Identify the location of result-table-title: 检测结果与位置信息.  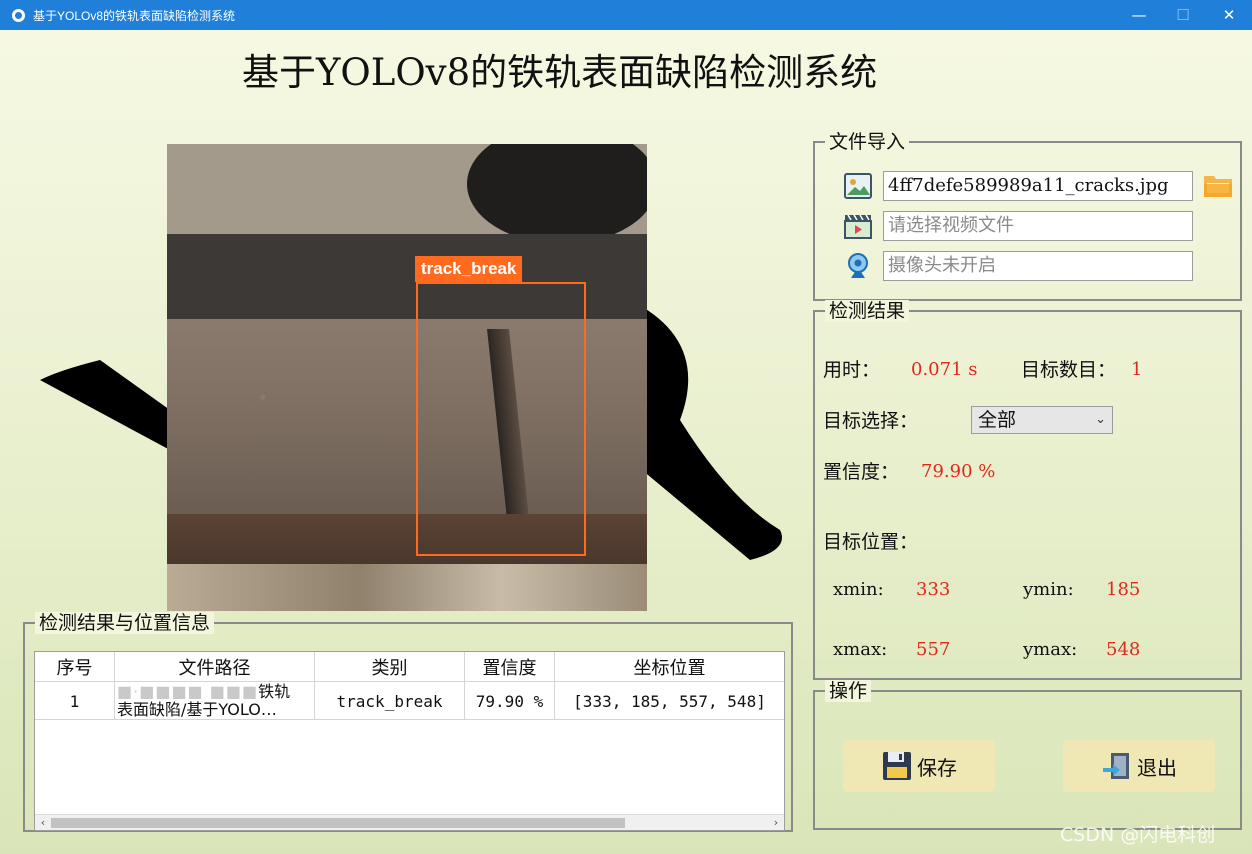
(125, 623).